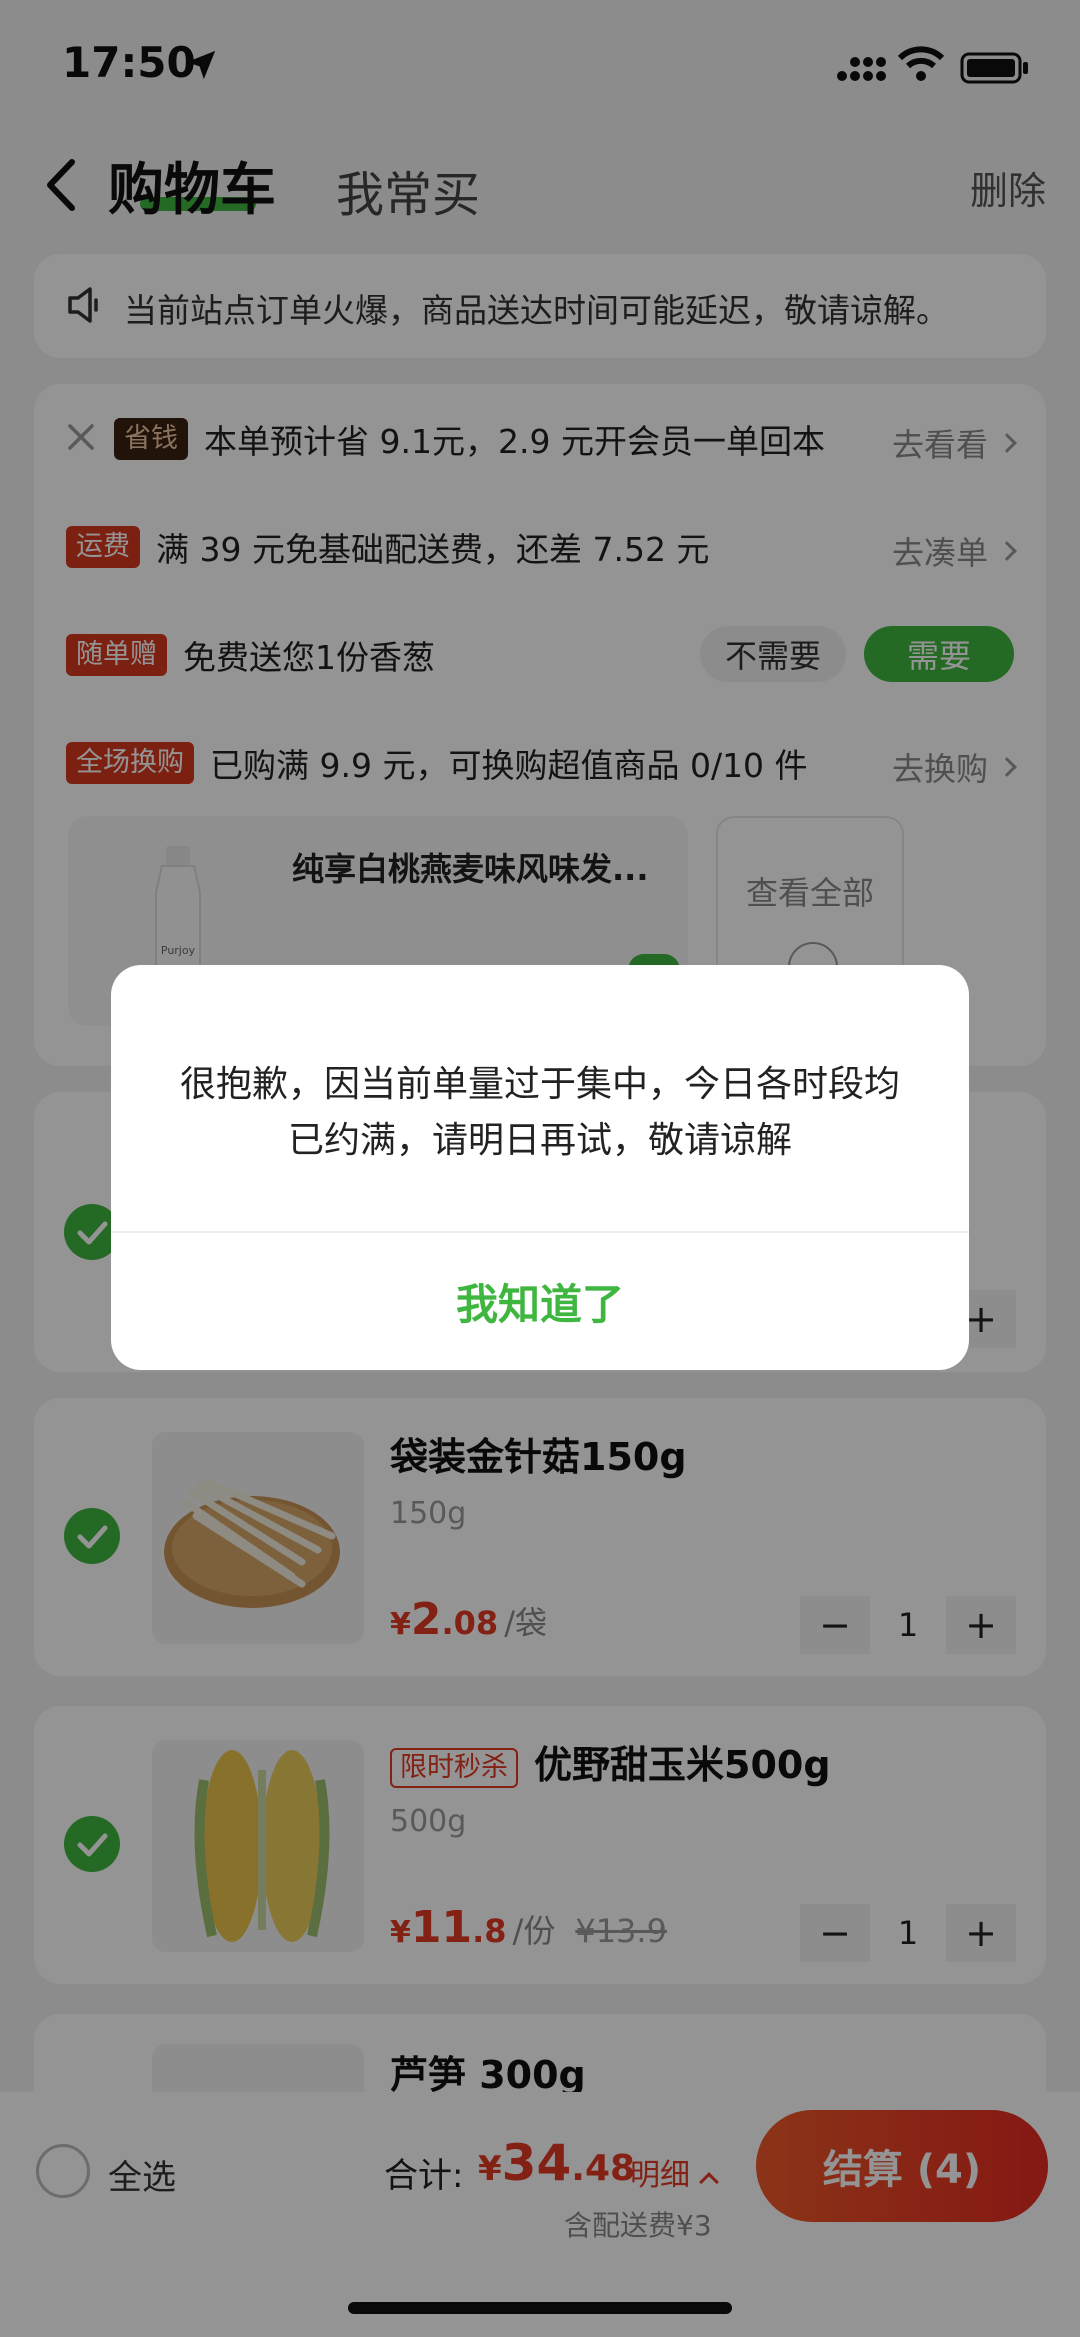 This screenshot has height=2337, width=1080. What do you see at coordinates (539, 1112) in the screenshot?
I see `dialog-message: 很抱歉，因当前单量过于集中，今日各时段均已约满，请明日再试，敬请谅解` at bounding box center [539, 1112].